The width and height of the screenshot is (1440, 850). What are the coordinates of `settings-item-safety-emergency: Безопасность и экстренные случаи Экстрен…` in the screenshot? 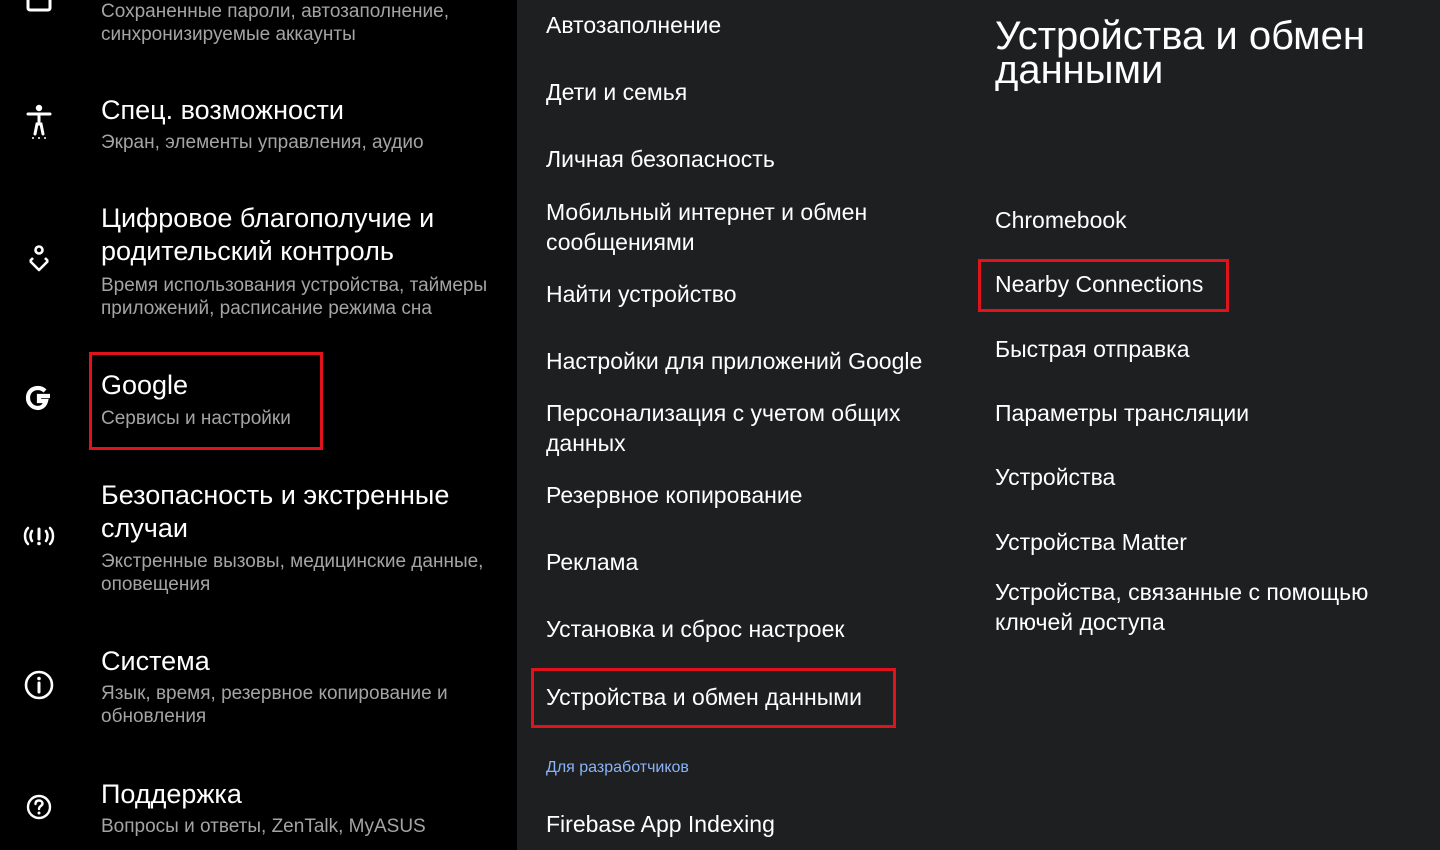 It's located at (258, 538).